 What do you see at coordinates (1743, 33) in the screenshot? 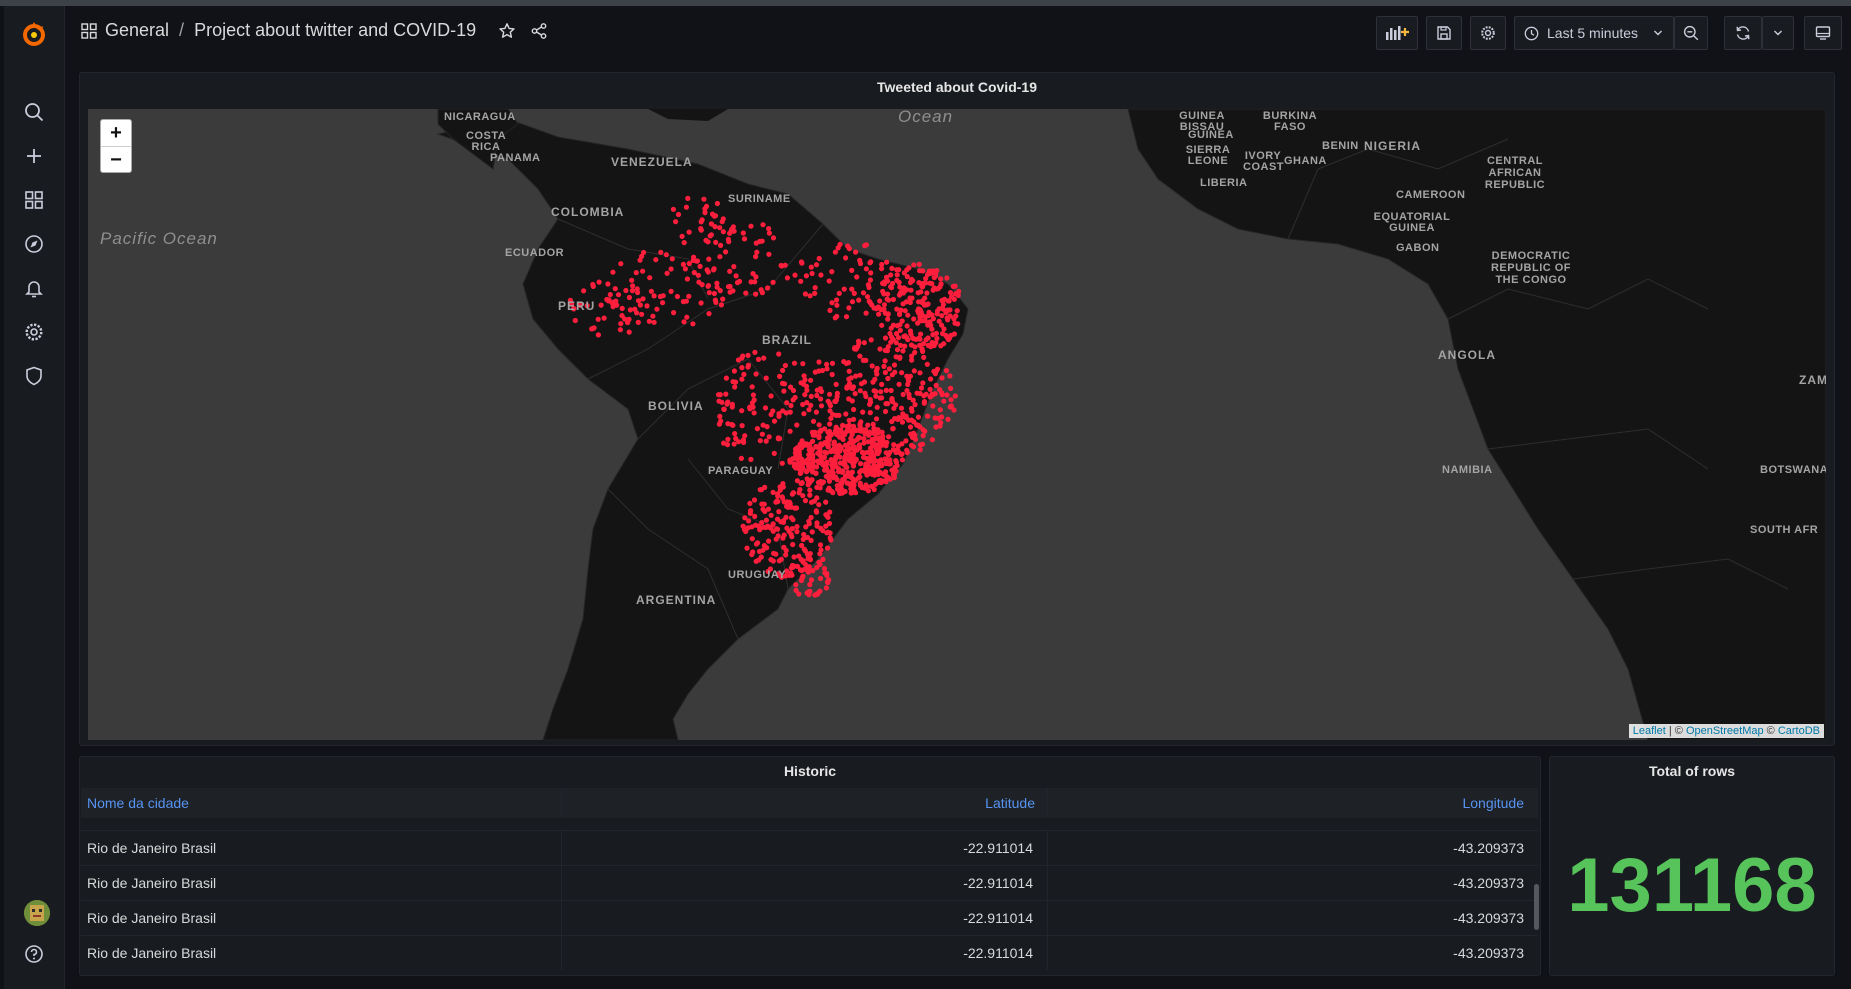
I see `refresh-button` at bounding box center [1743, 33].